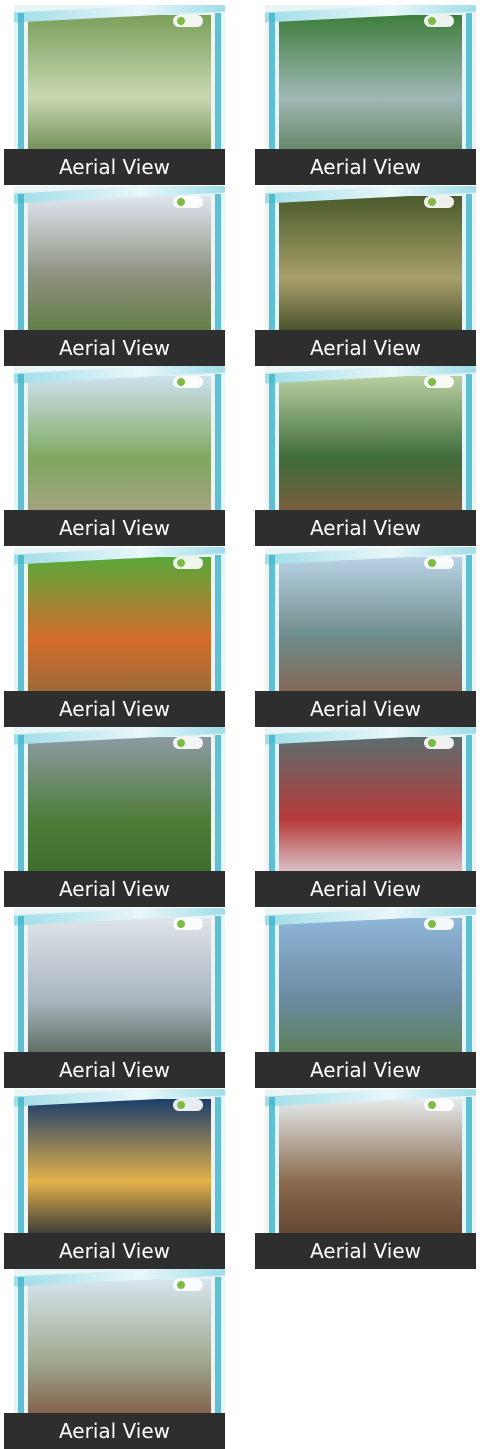 The height and width of the screenshot is (1449, 493). Describe the element at coordinates (119, 90) in the screenshot. I see `photo-family-garden` at that location.